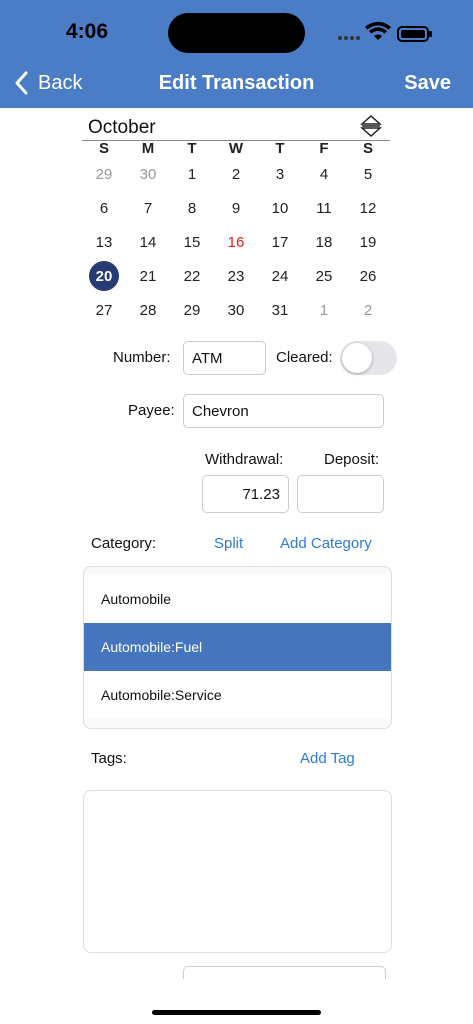  Describe the element at coordinates (237, 695) in the screenshot. I see `category-item: Automobile:Service` at that location.